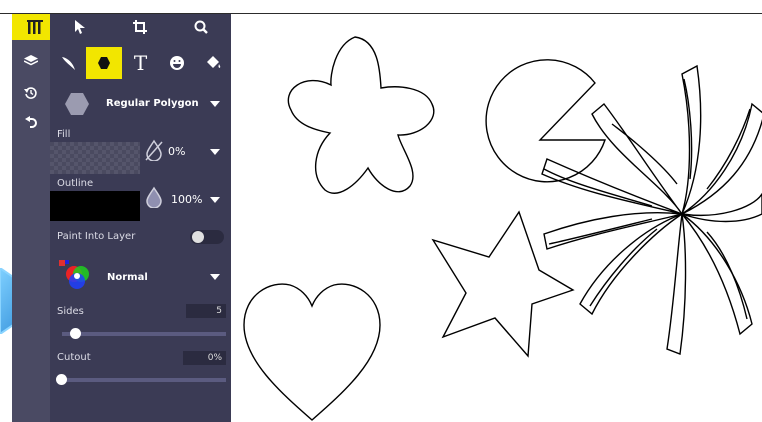  What do you see at coordinates (361, 115) in the screenshot?
I see `flower-shape` at bounding box center [361, 115].